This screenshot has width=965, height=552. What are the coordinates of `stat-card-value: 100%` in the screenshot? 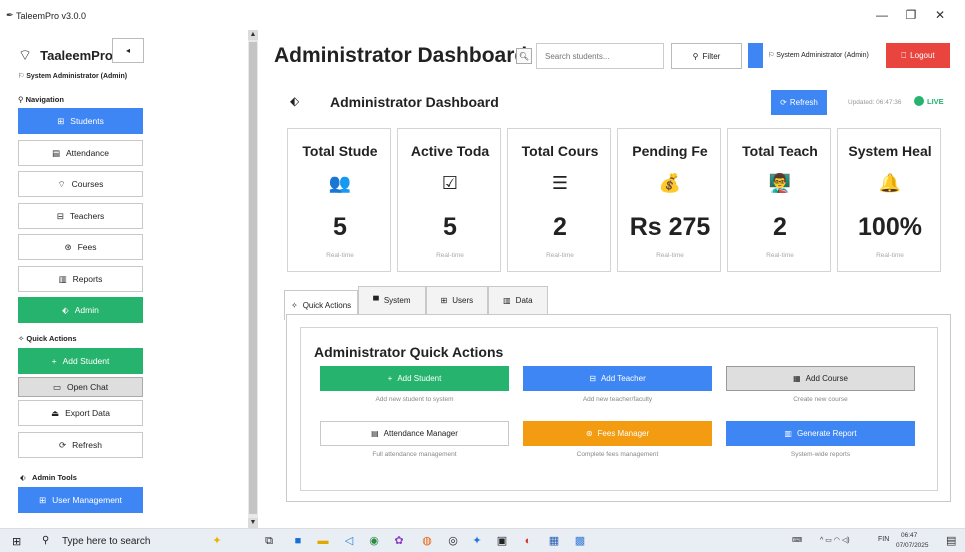 It's located at (890, 227).